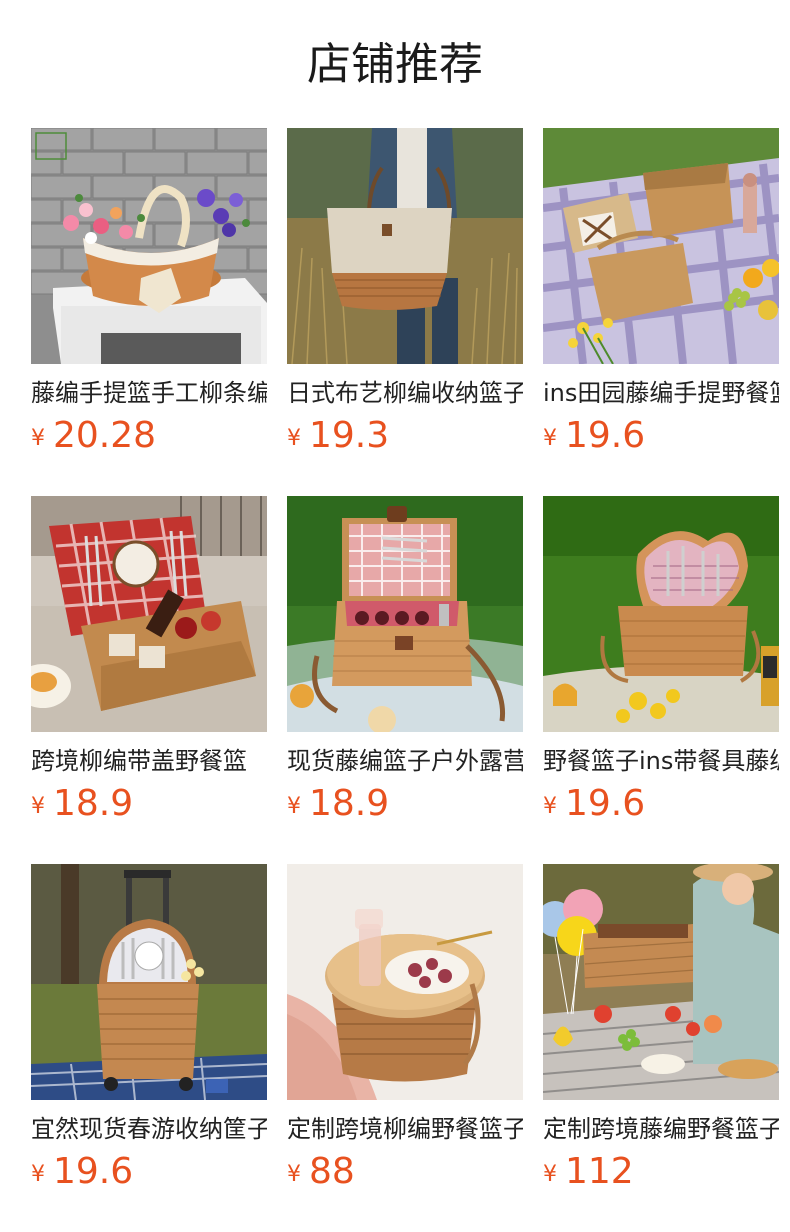  Describe the element at coordinates (405, 1129) in the screenshot. I see `product-name: 定制跨境柳编野餐篮子` at that location.